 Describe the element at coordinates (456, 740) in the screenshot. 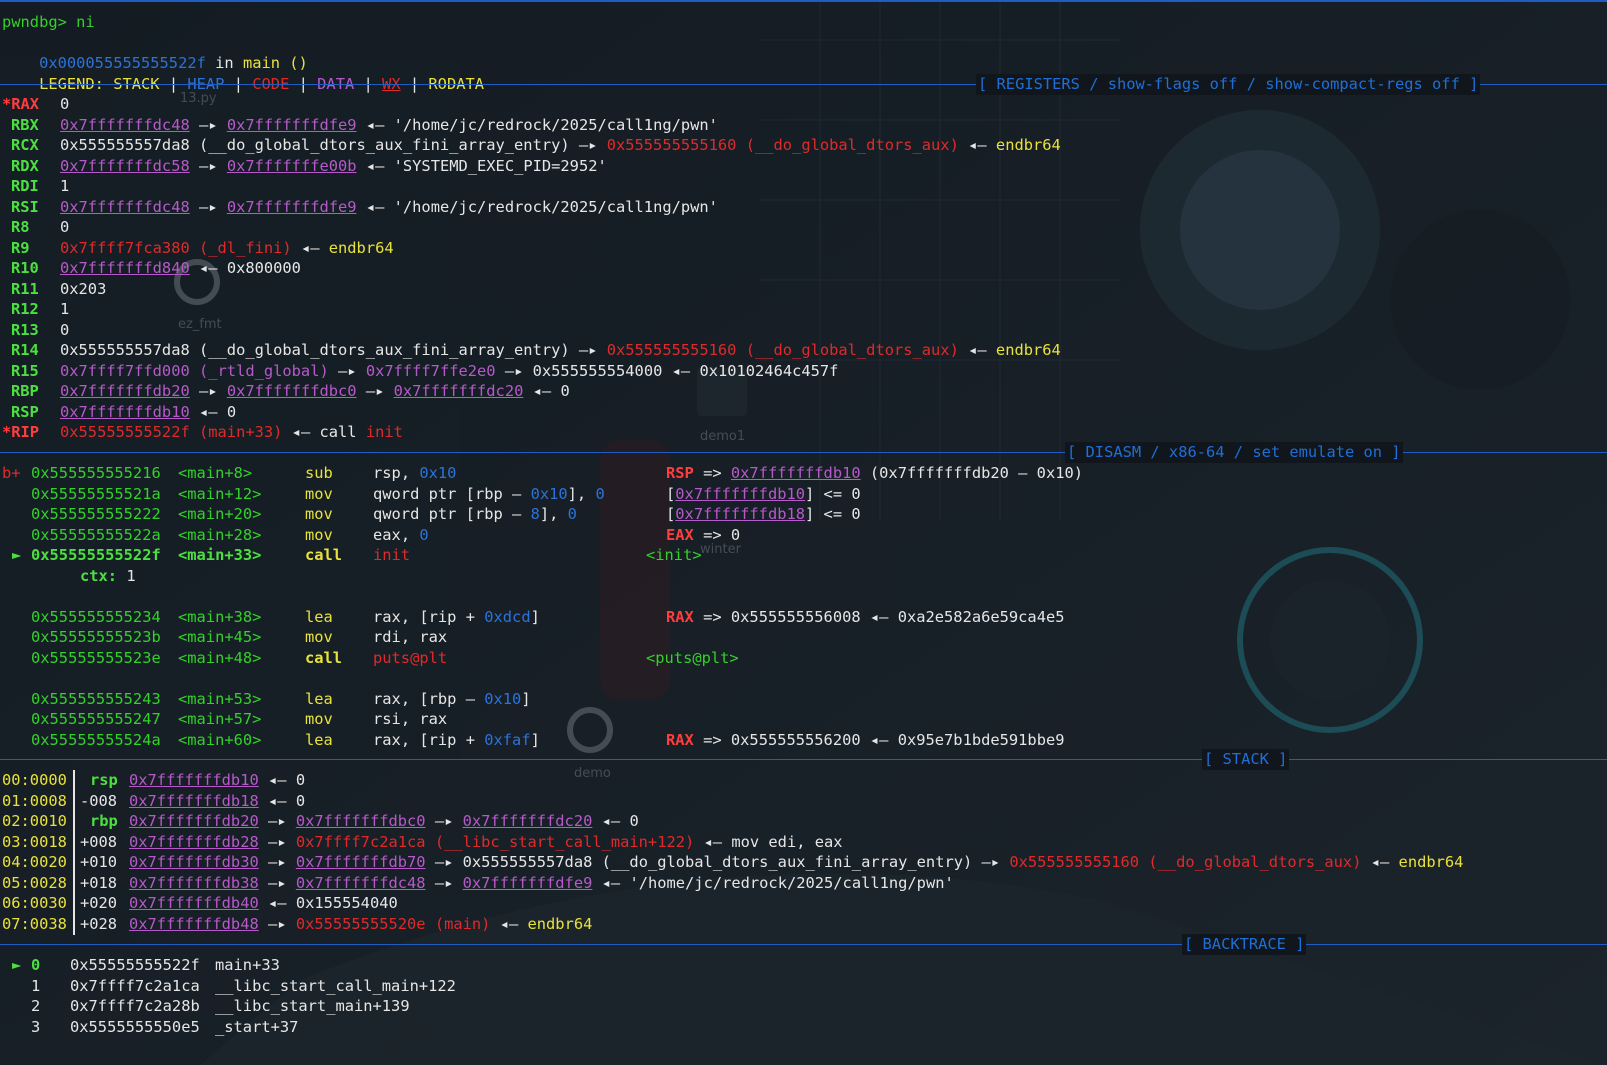

I see `instruction-operands: rax, [rip + 0xfaf]` at that location.